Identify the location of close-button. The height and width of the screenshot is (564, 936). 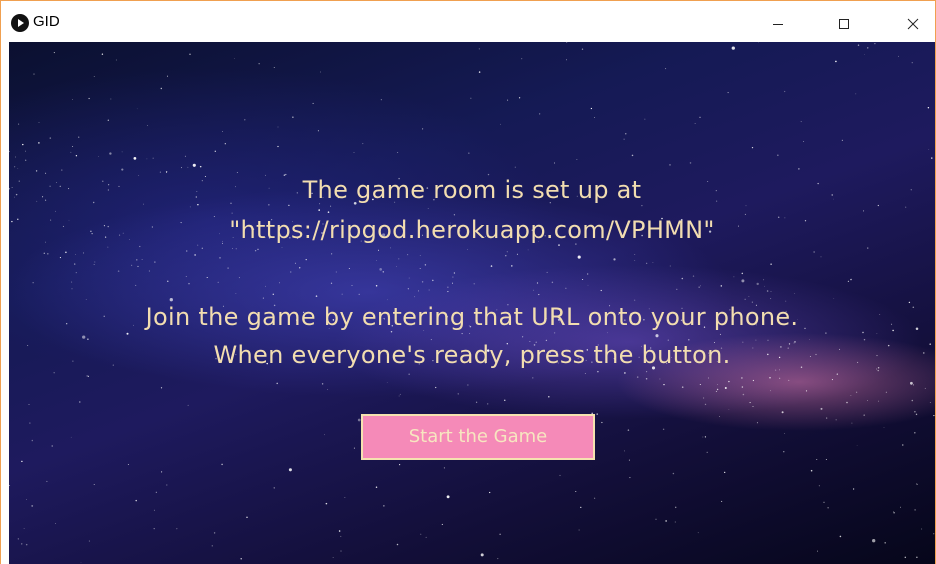
(912, 24).